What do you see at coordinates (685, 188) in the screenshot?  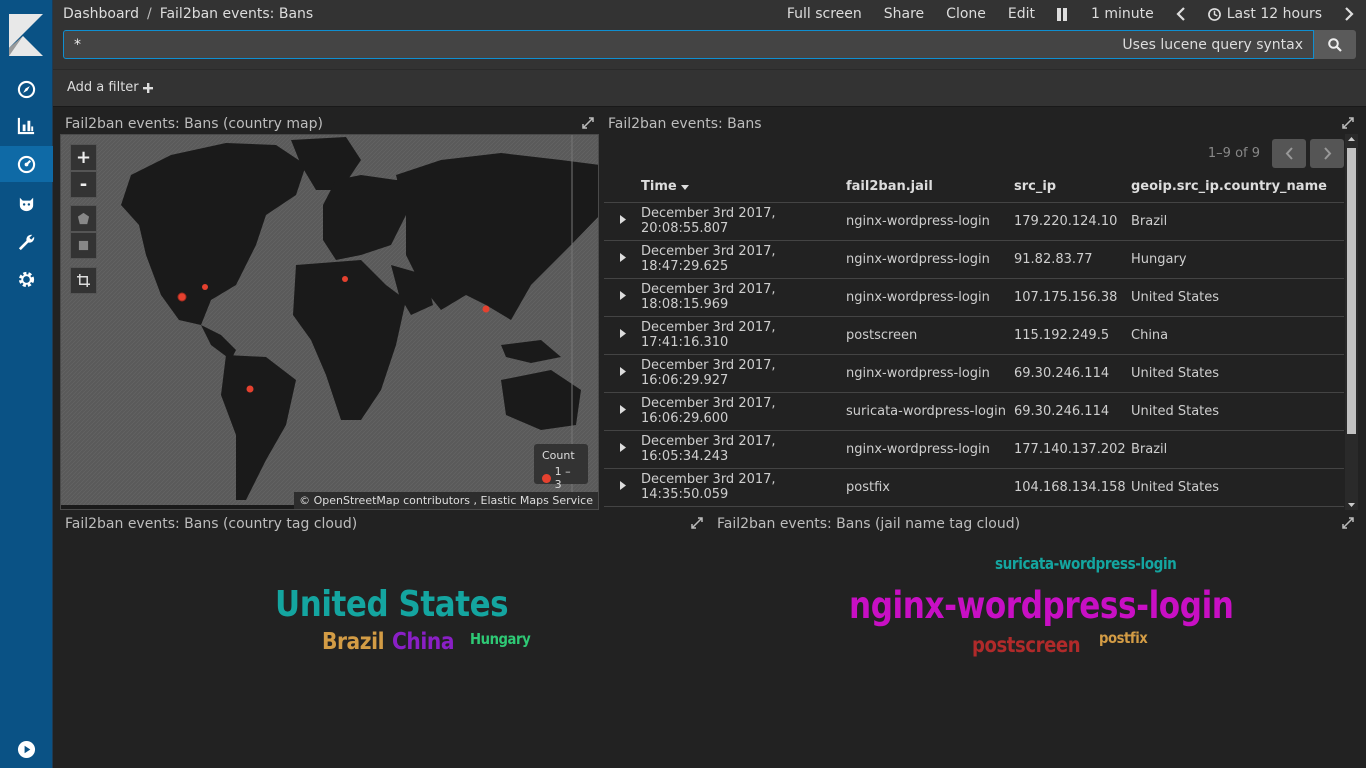 I see `sort-desc-icon` at bounding box center [685, 188].